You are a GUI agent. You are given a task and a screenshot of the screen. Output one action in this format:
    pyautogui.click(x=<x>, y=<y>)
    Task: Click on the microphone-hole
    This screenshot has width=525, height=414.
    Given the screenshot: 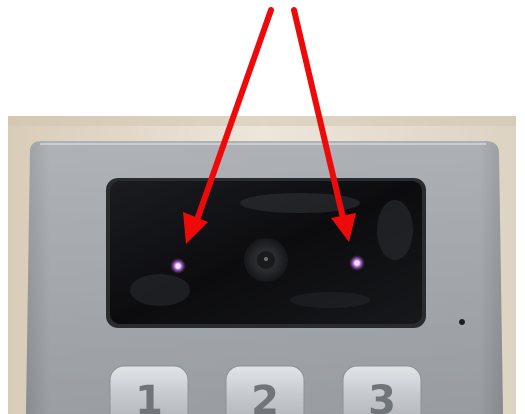 What is the action you would take?
    pyautogui.click(x=462, y=322)
    